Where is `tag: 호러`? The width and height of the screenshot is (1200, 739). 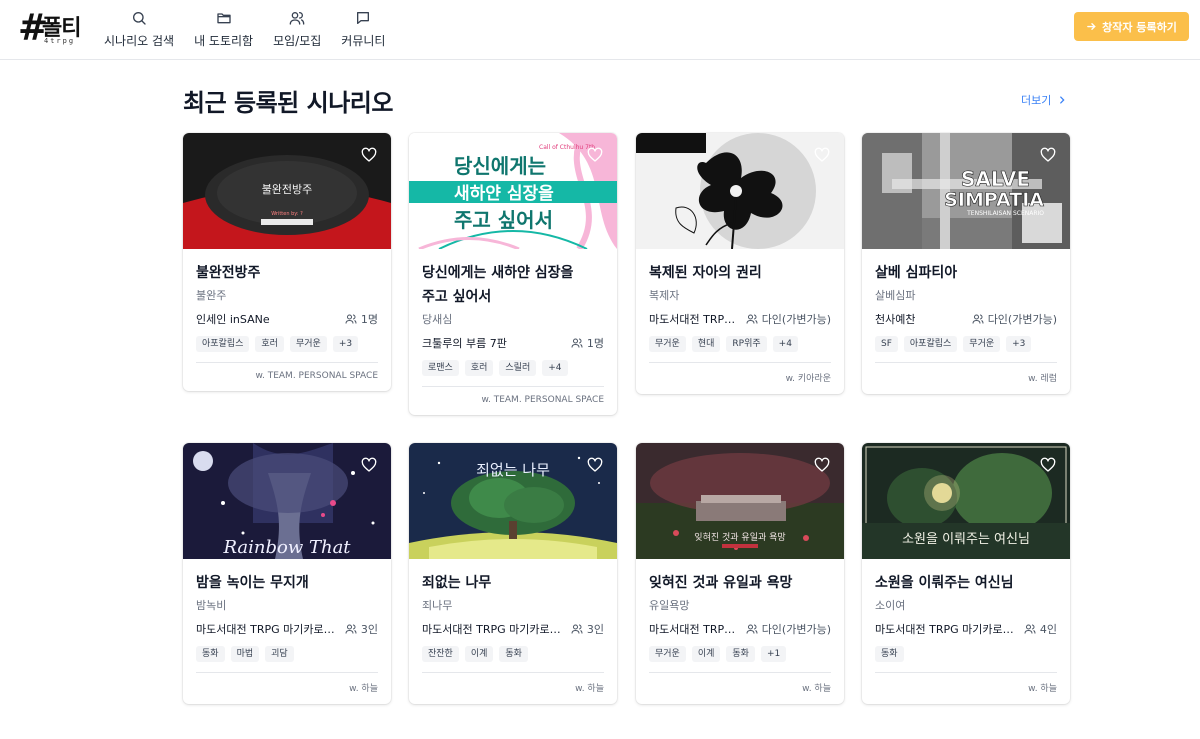 tag: 호러 is located at coordinates (479, 368).